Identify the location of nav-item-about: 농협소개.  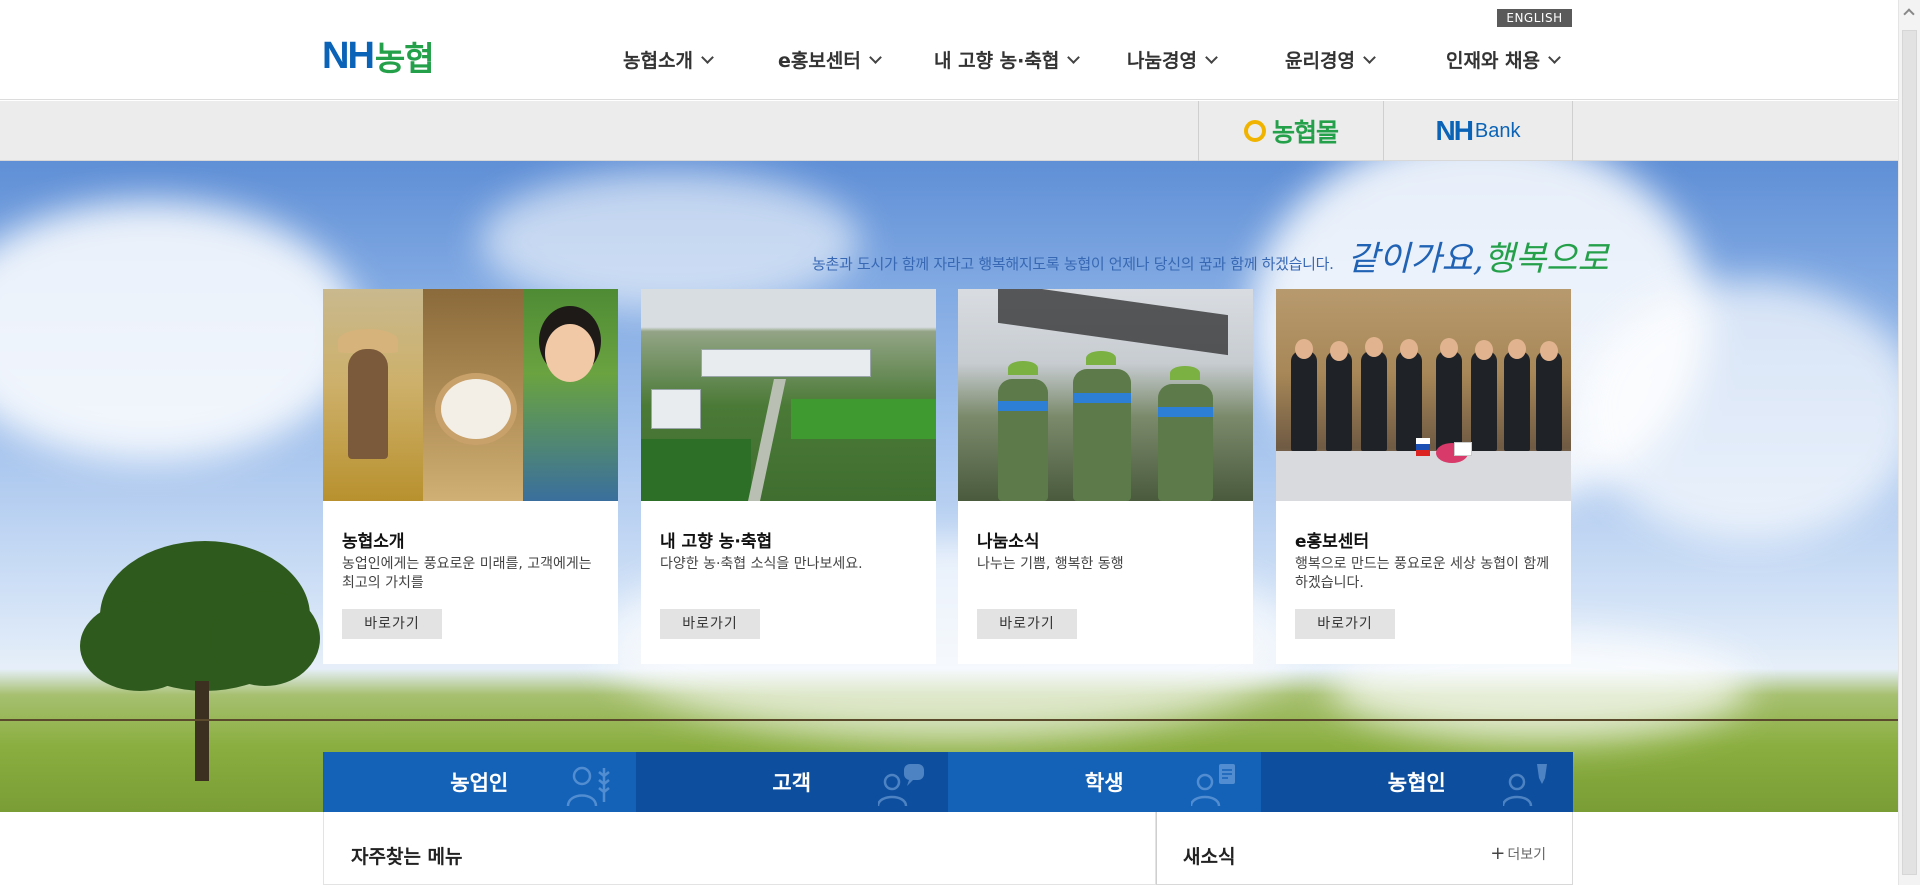
(668, 59).